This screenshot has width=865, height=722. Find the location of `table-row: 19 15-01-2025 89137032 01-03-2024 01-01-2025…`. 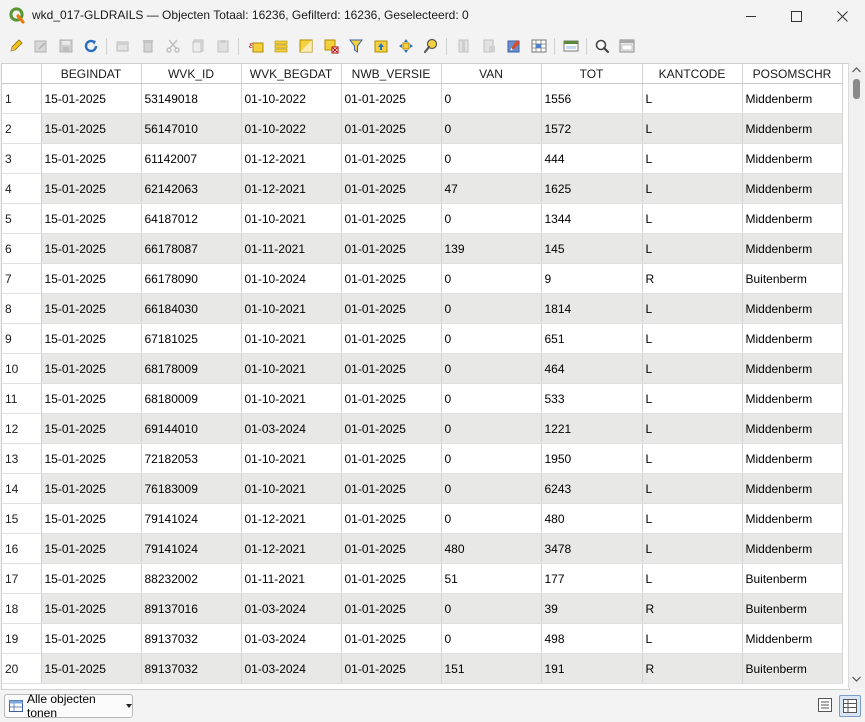

table-row: 19 15-01-2025 89137032 01-03-2024 01-01-2025… is located at coordinates (422, 638).